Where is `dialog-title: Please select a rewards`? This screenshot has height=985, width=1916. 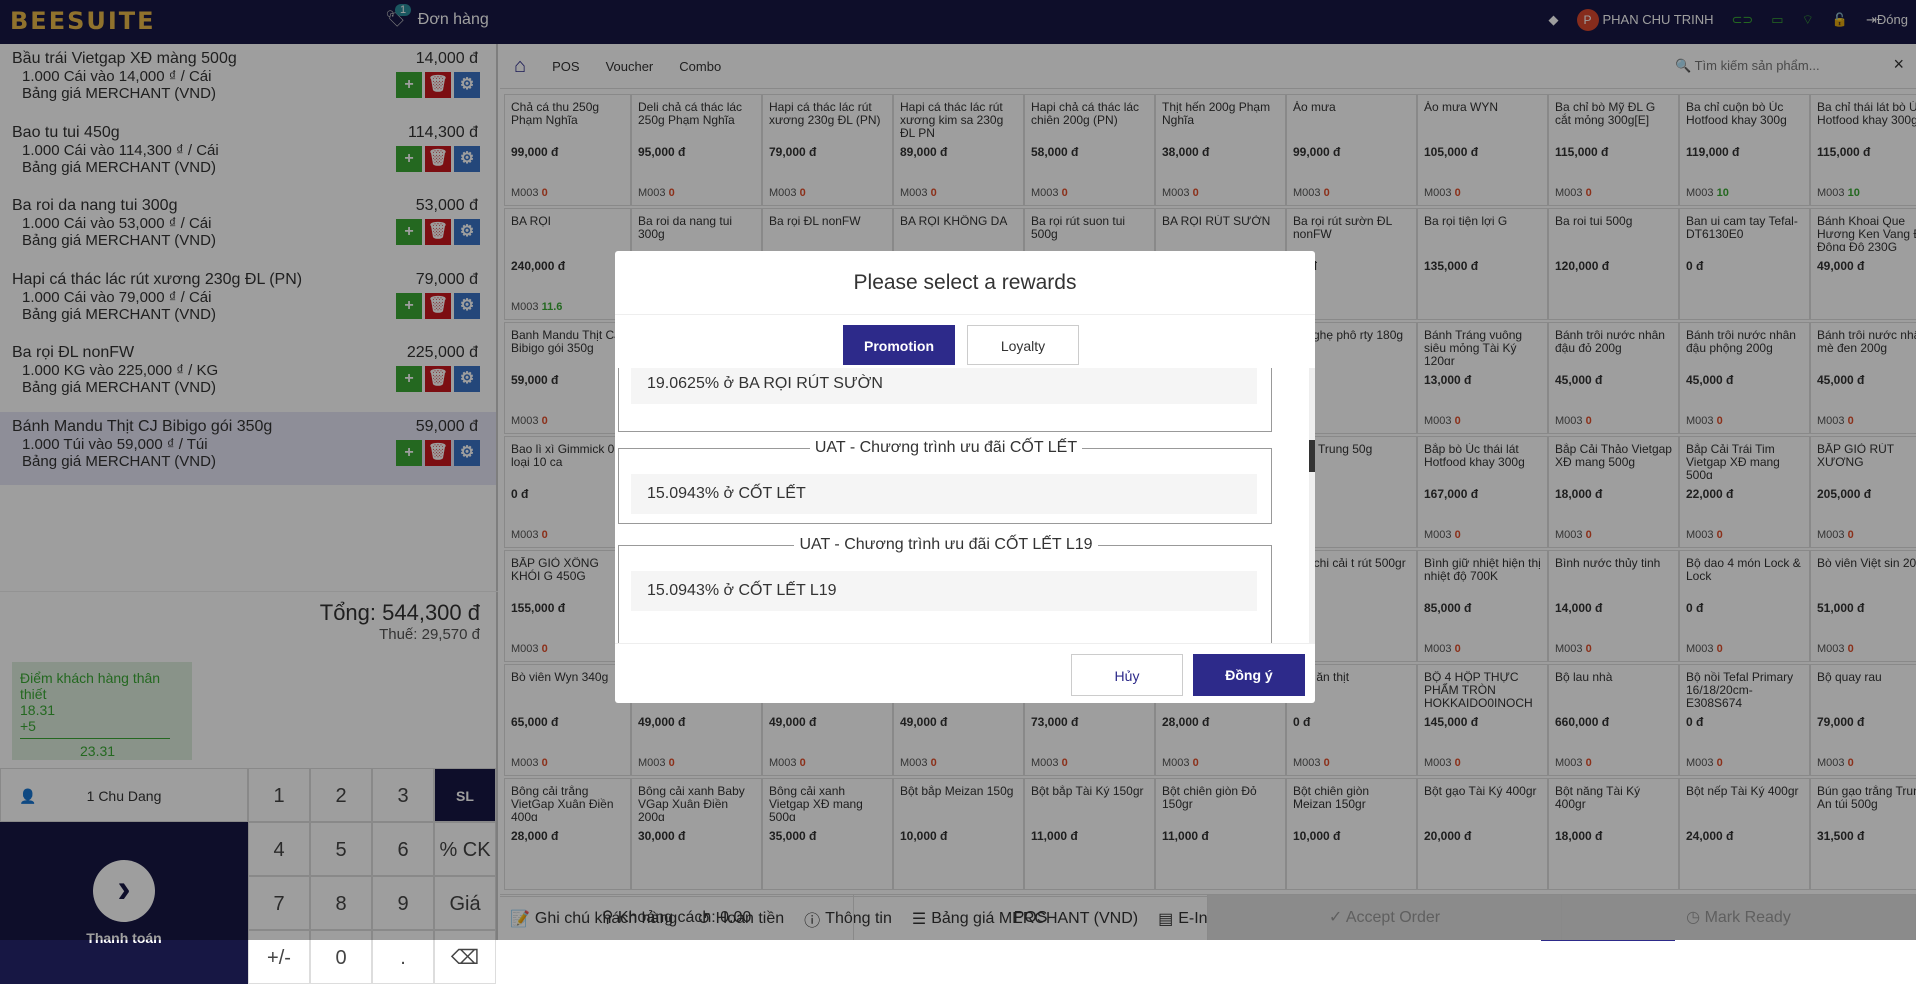
dialog-title: Please select a rewards is located at coordinates (965, 283).